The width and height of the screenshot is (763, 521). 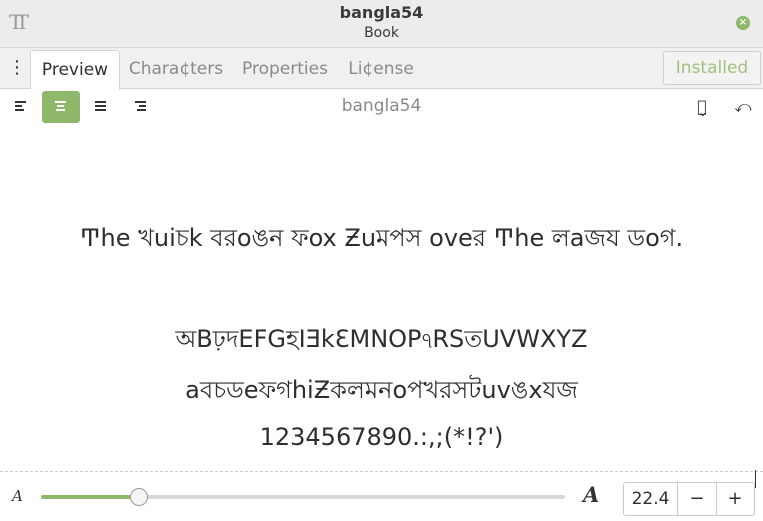 I want to click on font-size-spinbox: 22.4 − +, so click(x=689, y=499).